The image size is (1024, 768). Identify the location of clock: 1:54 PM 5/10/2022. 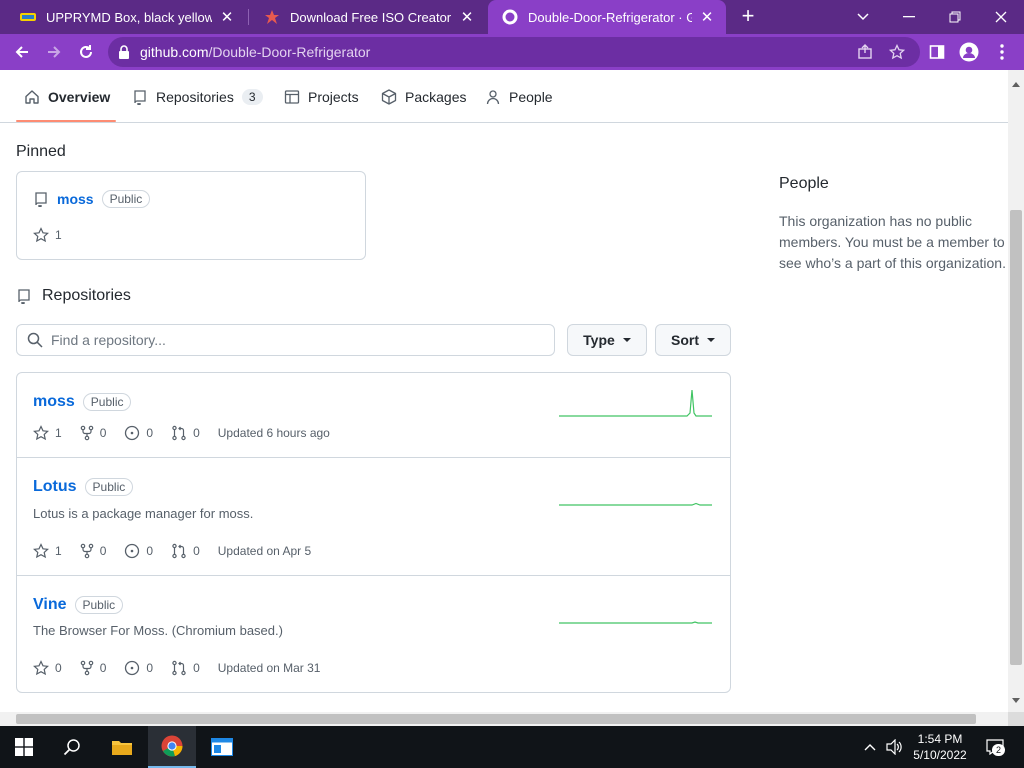
(940, 747).